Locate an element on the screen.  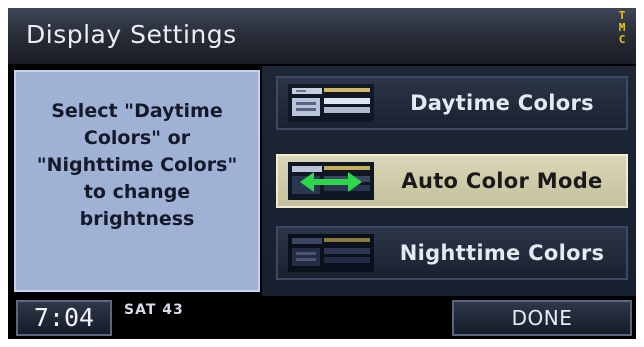
instruction-line-5: brightness is located at coordinates (137, 219).